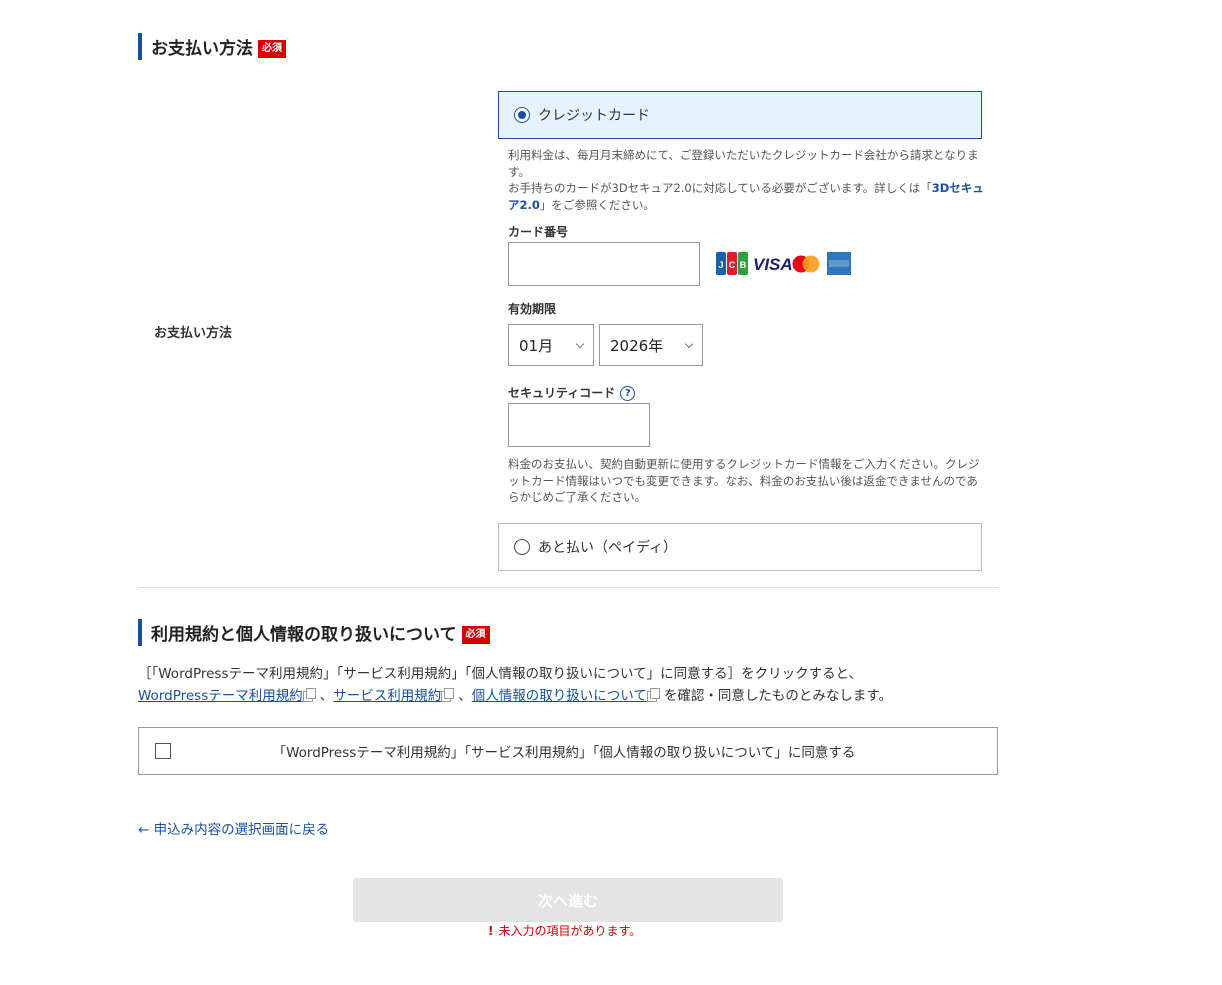 Image resolution: width=1222 pixels, height=985 pixels. Describe the element at coordinates (568, 587) in the screenshot. I see `section-divider` at that location.